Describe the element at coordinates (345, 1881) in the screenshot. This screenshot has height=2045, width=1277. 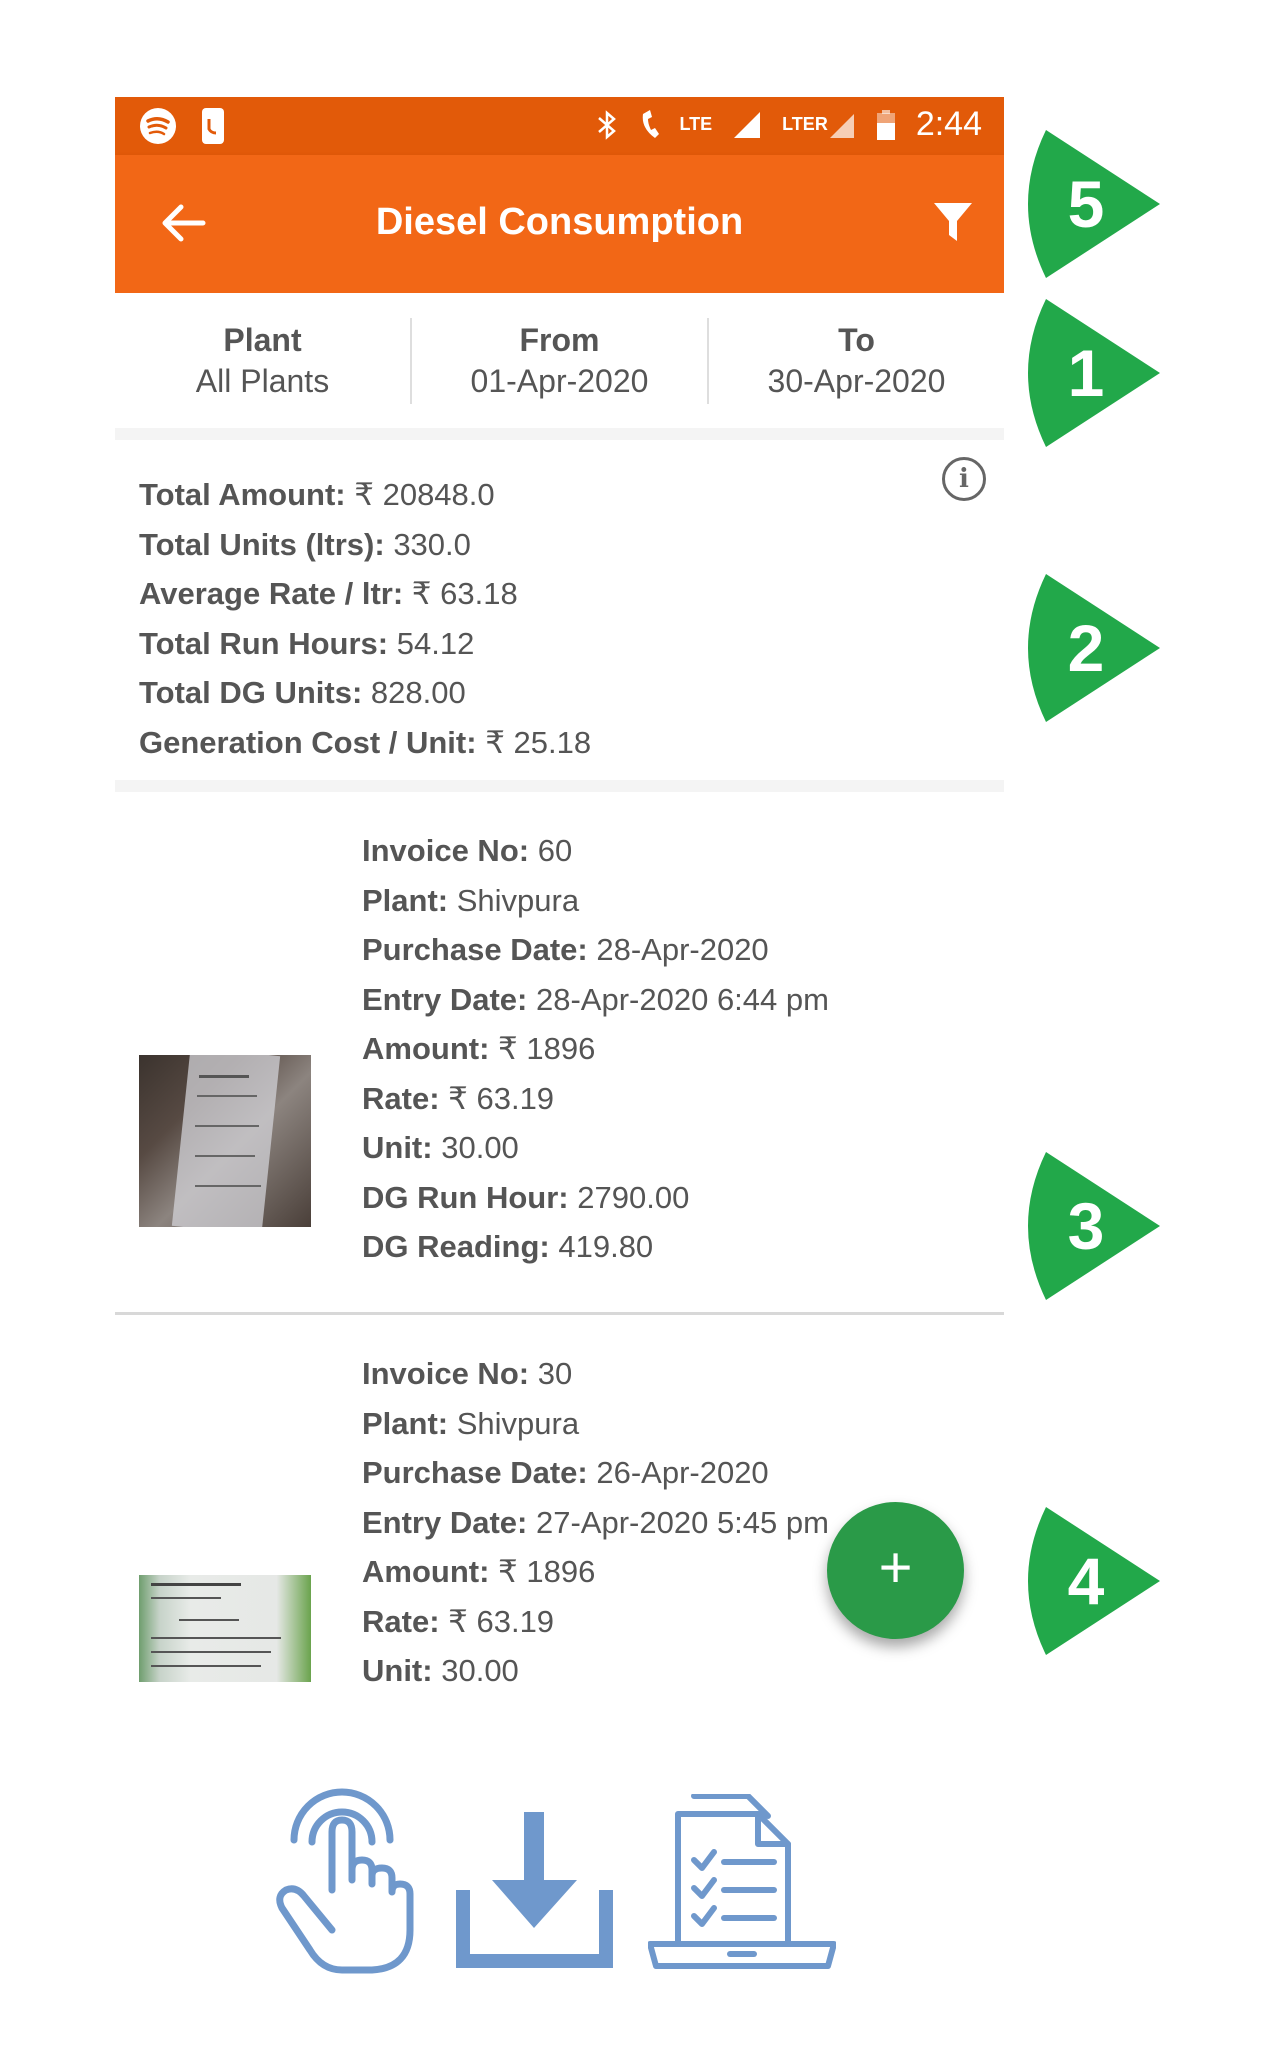
I see `touch-icon` at that location.